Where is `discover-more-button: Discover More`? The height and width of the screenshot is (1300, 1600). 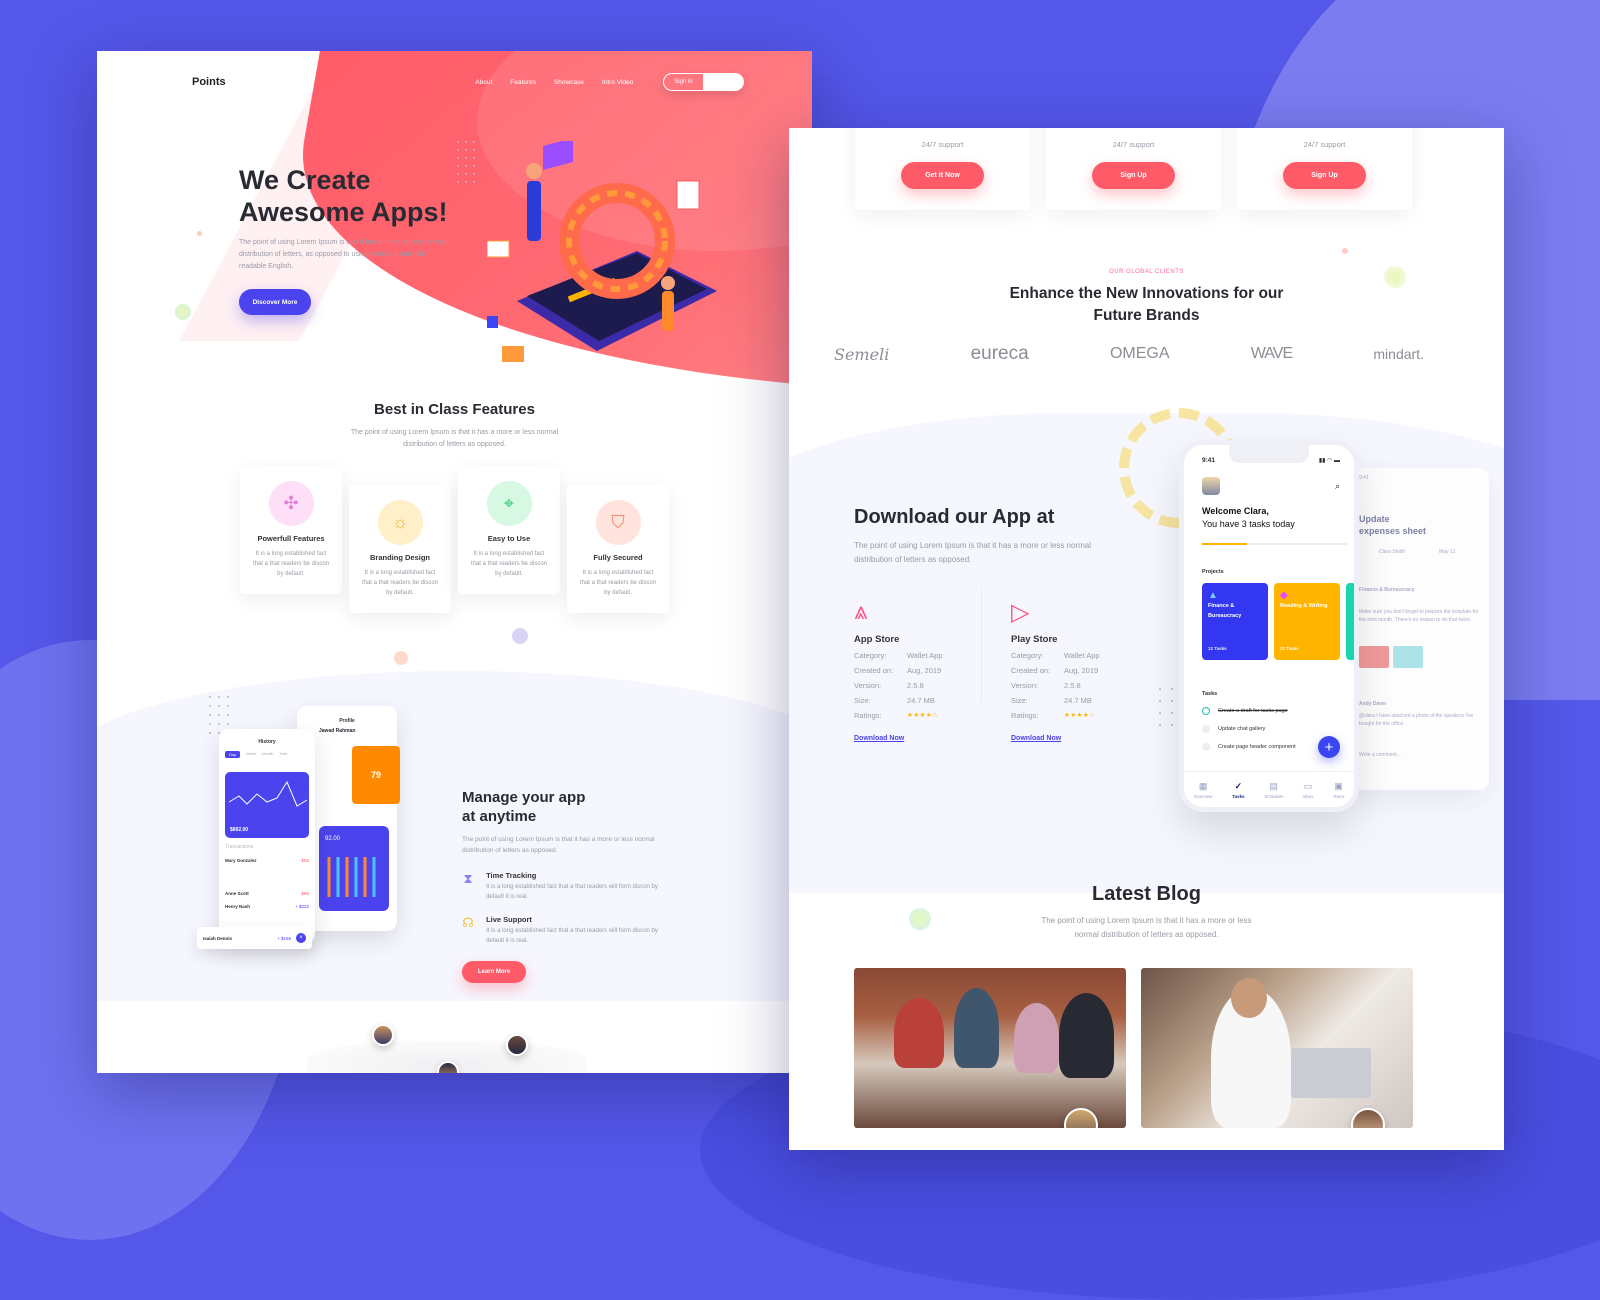 discover-more-button: Discover More is located at coordinates (275, 302).